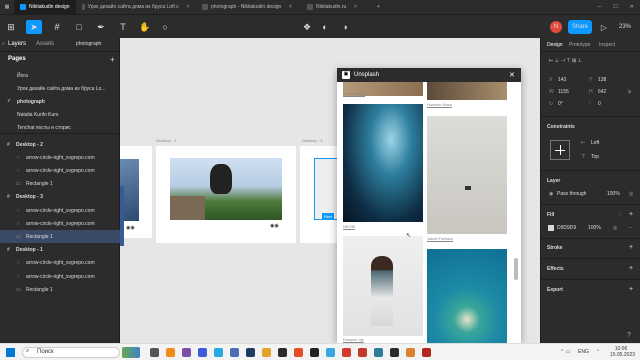 Image resolution: width=640 pixels, height=360 pixels. What do you see at coordinates (320, 194) in the screenshot?
I see `frame-desktop-3: Rect` at bounding box center [320, 194].